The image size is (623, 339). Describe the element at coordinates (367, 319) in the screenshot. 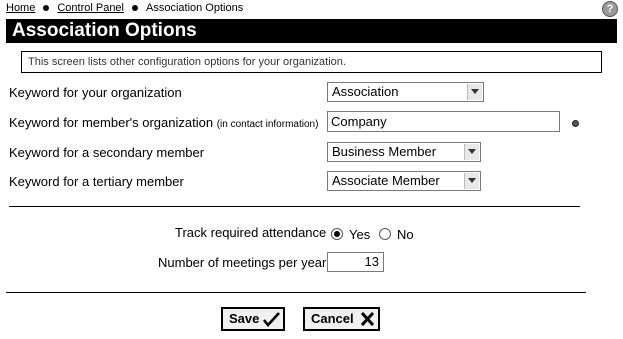

I see `x-icon` at that location.